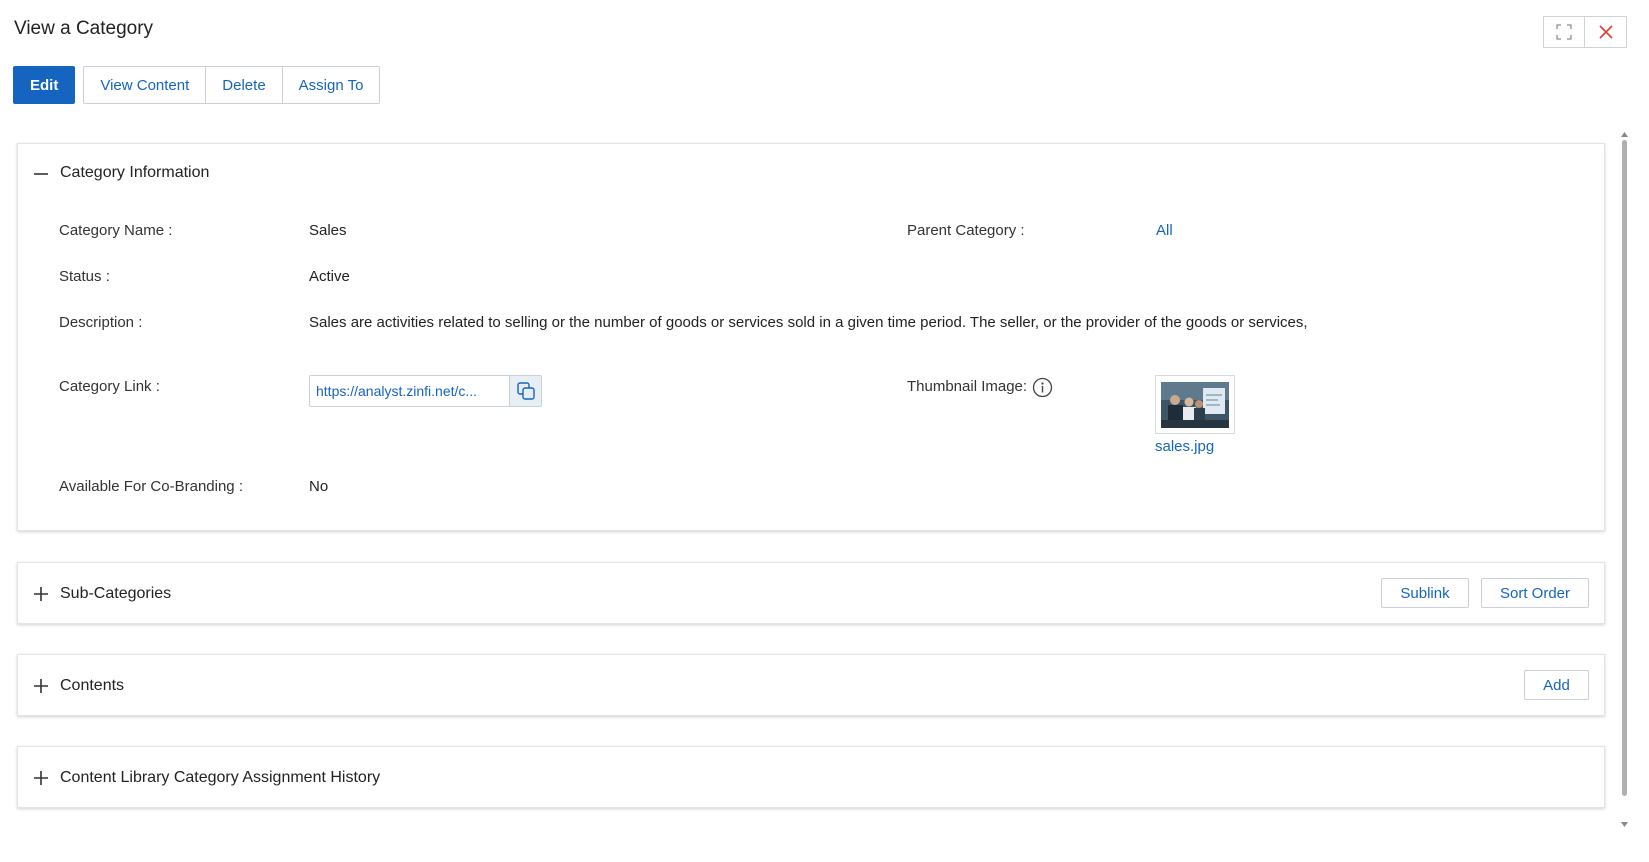 The width and height of the screenshot is (1649, 862). I want to click on scroll-up-arrow, so click(1624, 134).